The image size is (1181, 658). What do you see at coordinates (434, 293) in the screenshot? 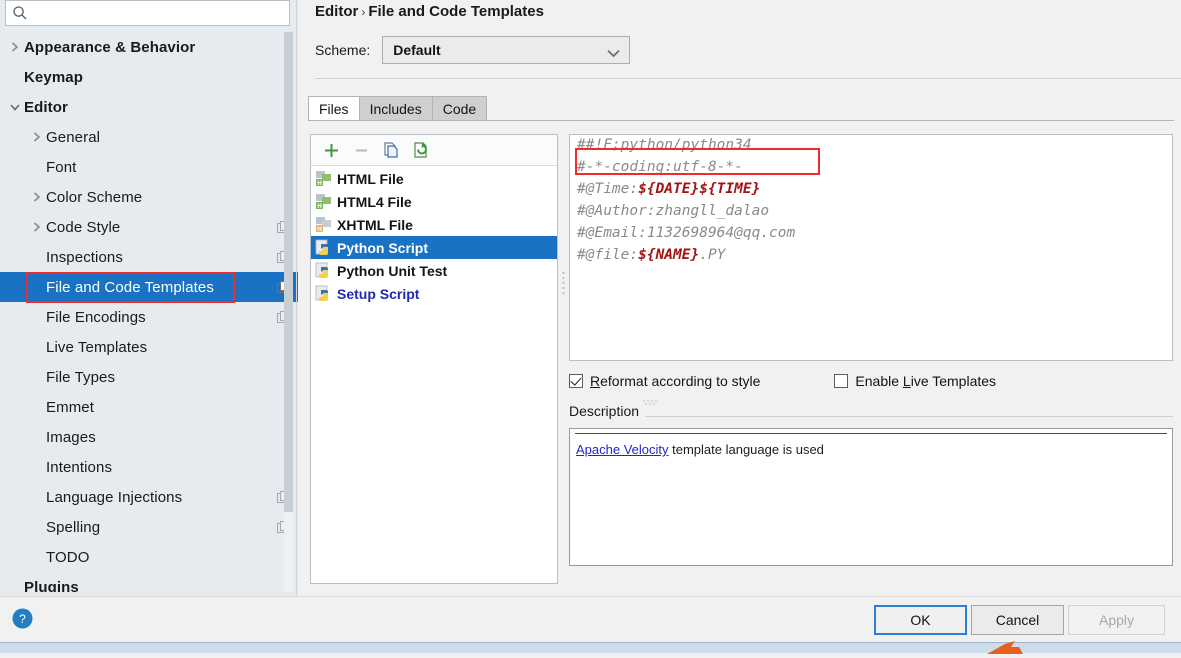
I see `template-list-item: Setup Script` at bounding box center [434, 293].